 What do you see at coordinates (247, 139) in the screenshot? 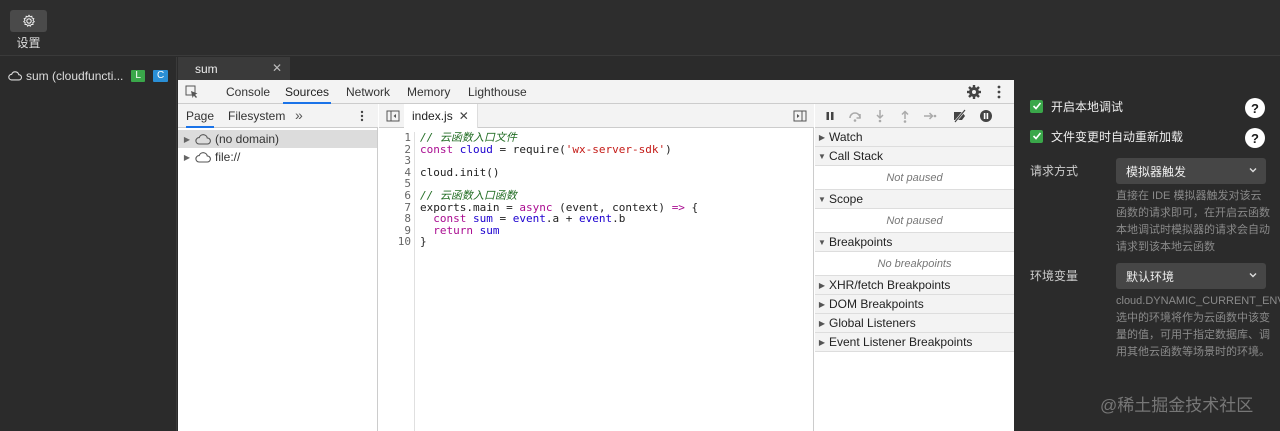
I see `tree-item-label: (no domain)` at bounding box center [247, 139].